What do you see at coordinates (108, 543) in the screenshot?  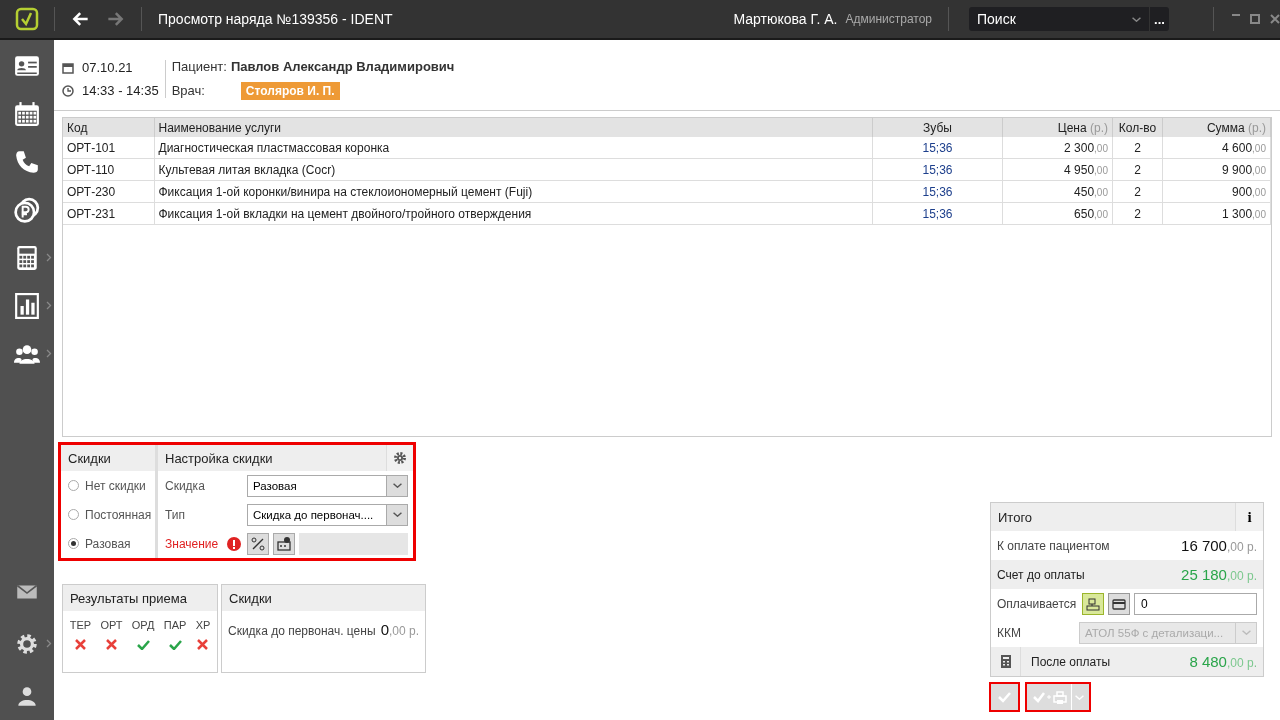 I see `radio-option: Разовая` at bounding box center [108, 543].